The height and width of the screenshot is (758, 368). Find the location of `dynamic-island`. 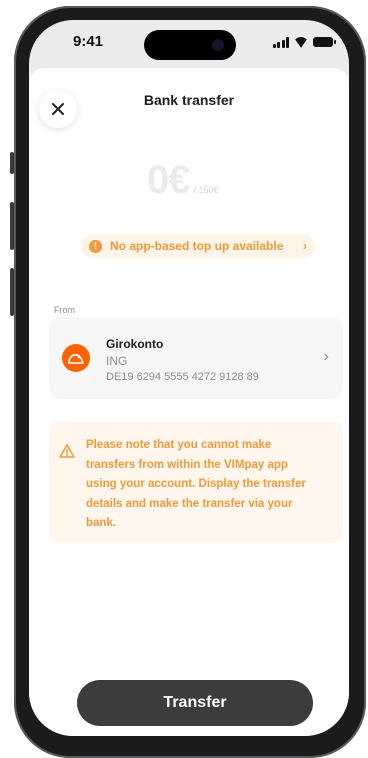

dynamic-island is located at coordinates (190, 45).